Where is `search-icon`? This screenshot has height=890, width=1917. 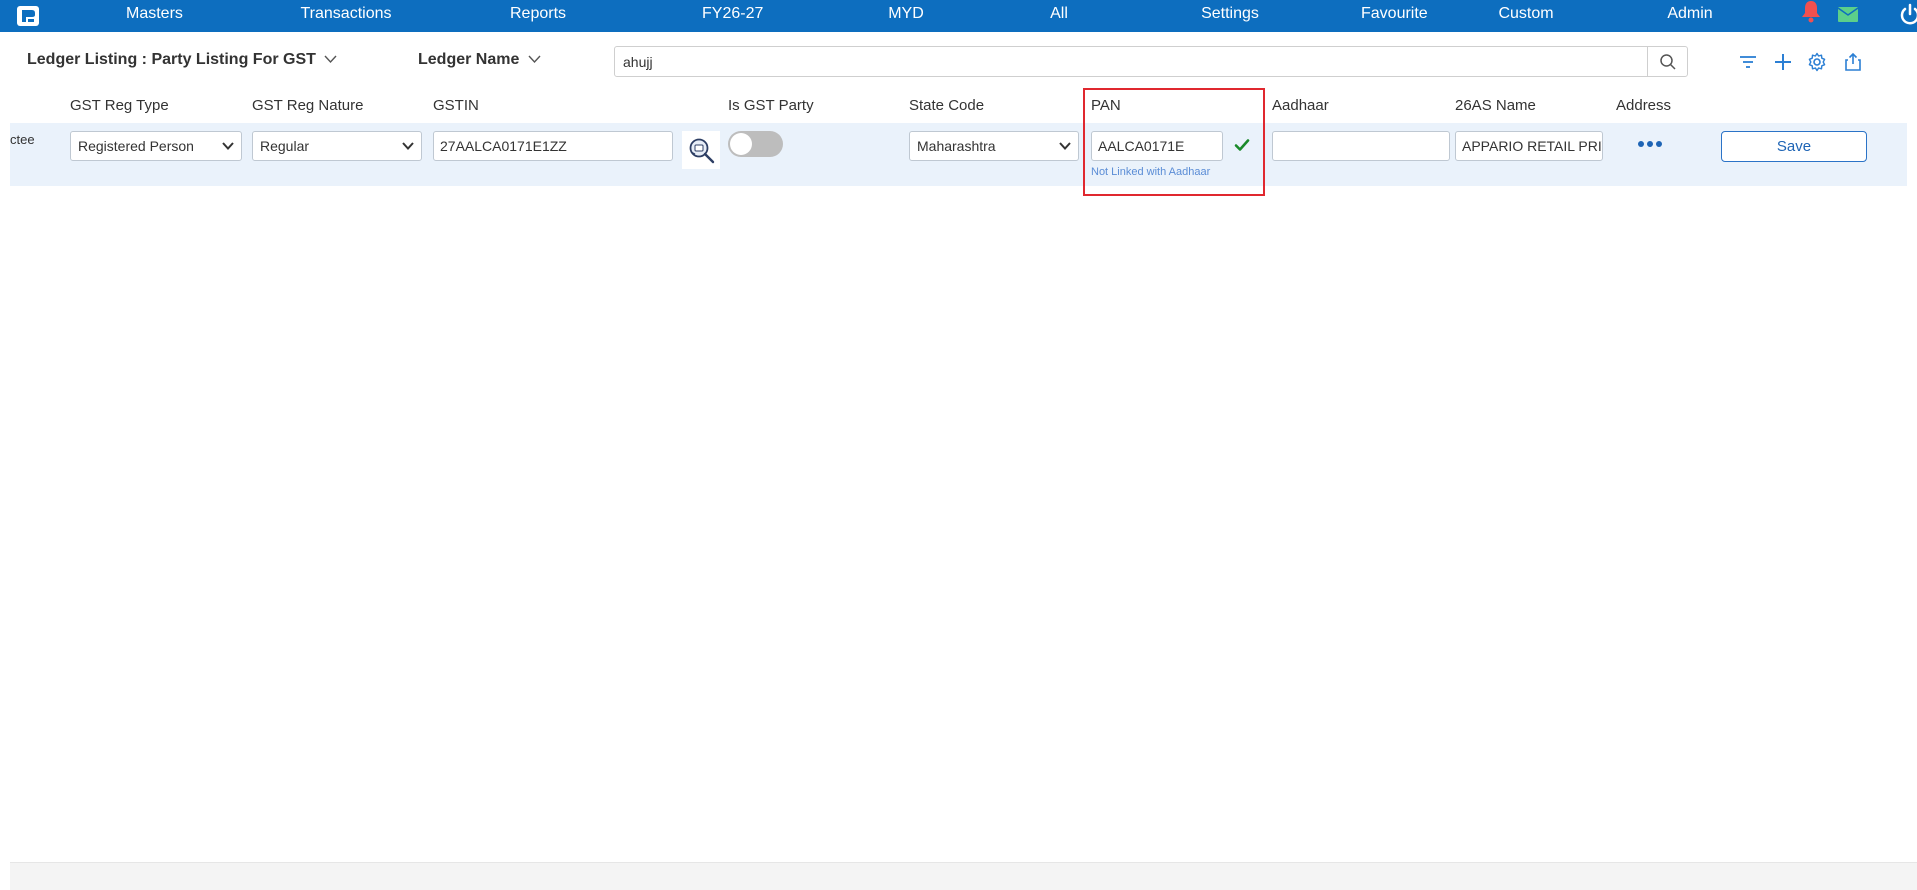
search-icon is located at coordinates (1667, 61).